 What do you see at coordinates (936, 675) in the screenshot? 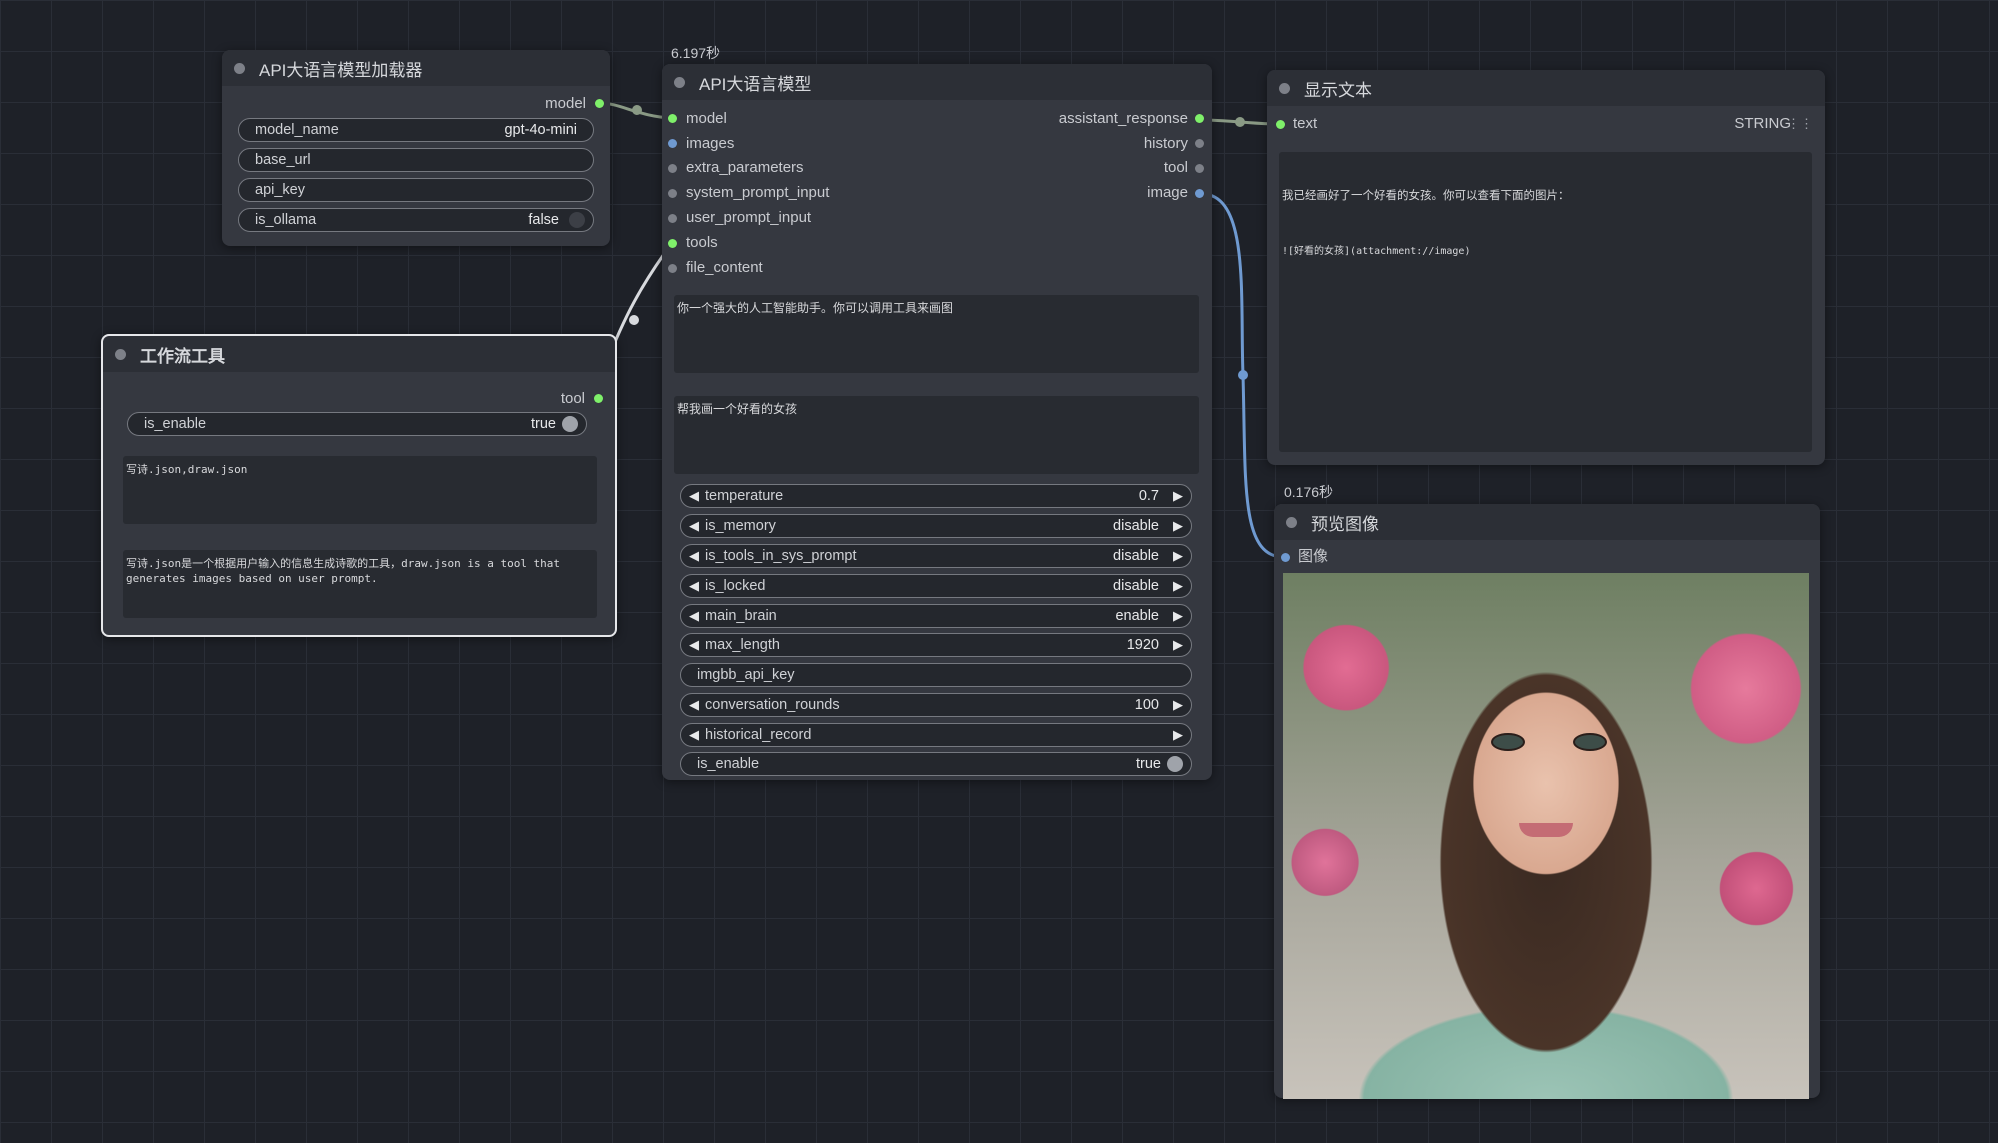
I see `imgbb-api-key-widget: imgbb_api_key` at bounding box center [936, 675].